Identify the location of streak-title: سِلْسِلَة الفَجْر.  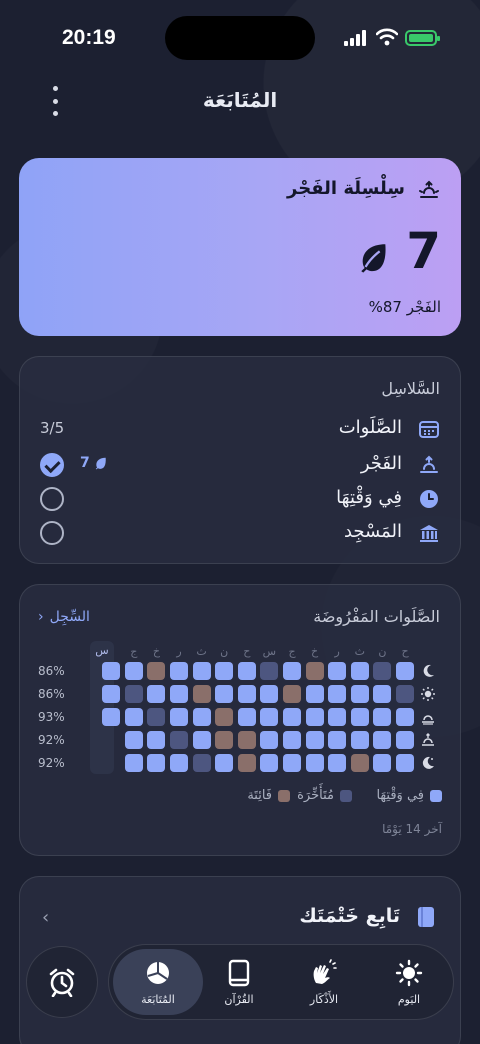
(346, 188).